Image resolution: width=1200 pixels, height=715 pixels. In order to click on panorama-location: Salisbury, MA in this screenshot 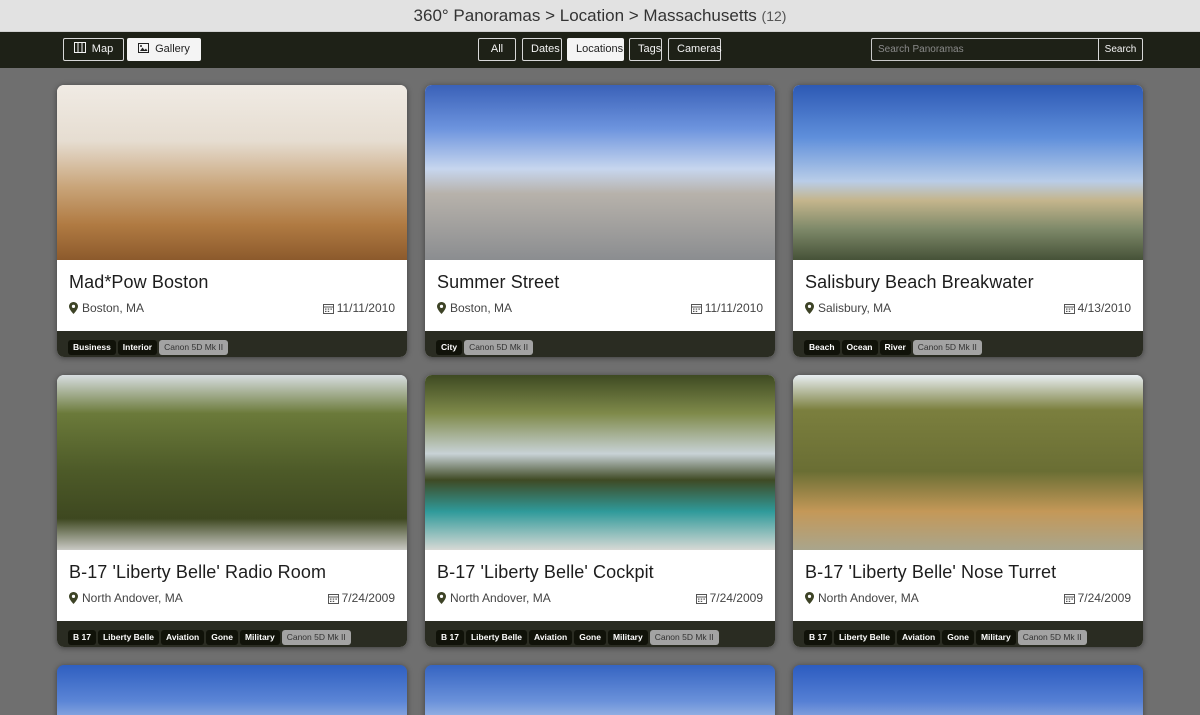, I will do `click(848, 309)`.